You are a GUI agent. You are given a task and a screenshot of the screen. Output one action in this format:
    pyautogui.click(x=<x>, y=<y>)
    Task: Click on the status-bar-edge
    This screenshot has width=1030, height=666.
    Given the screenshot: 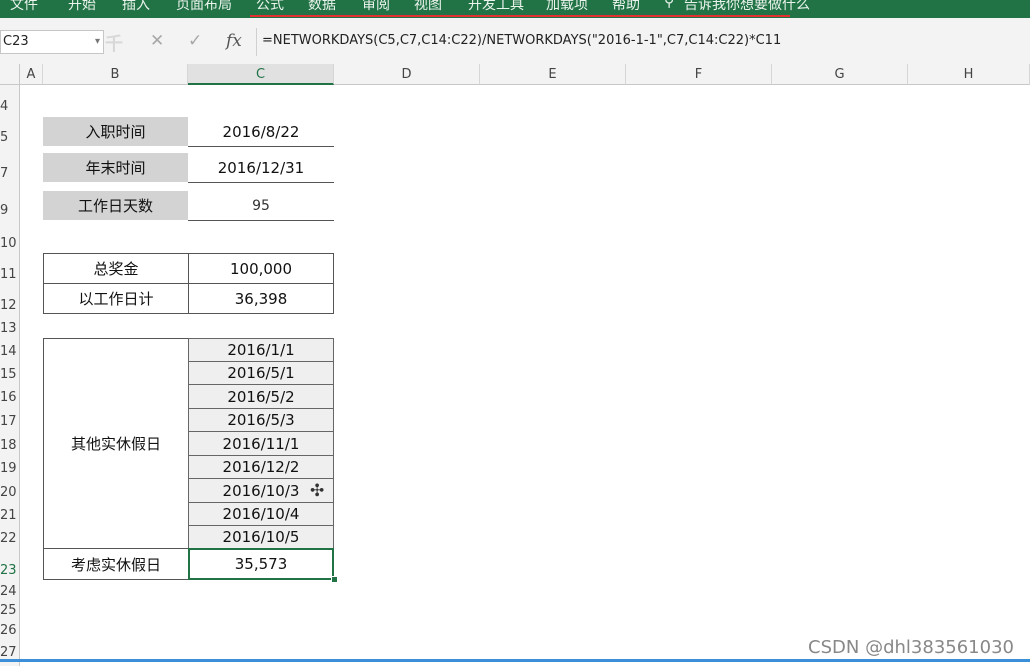 What is the action you would take?
    pyautogui.click(x=515, y=660)
    